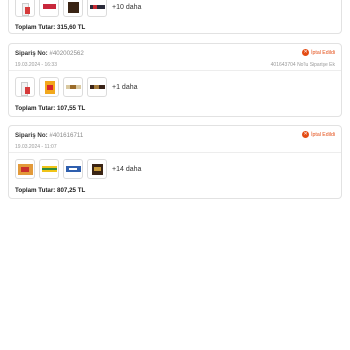 This screenshot has width=350, height=350. What do you see at coordinates (36, 65) in the screenshot?
I see `order-date: 19.03.2024 - 16:33` at bounding box center [36, 65].